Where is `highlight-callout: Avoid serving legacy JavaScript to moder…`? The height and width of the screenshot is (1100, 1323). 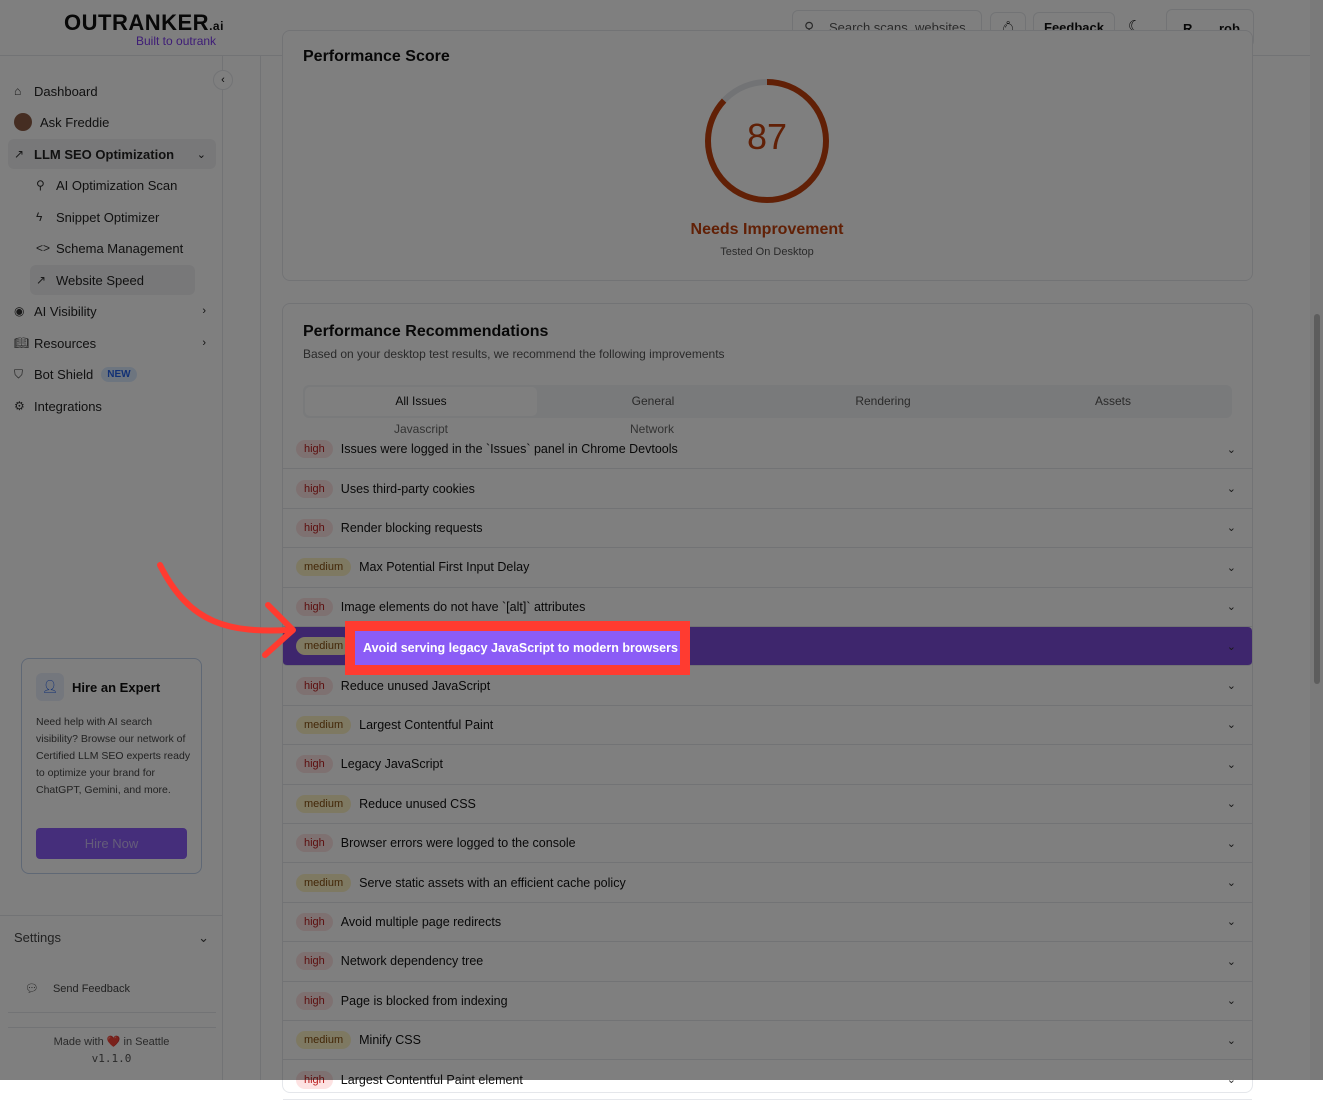
highlight-callout: Avoid serving legacy JavaScript to moder… is located at coordinates (517, 648).